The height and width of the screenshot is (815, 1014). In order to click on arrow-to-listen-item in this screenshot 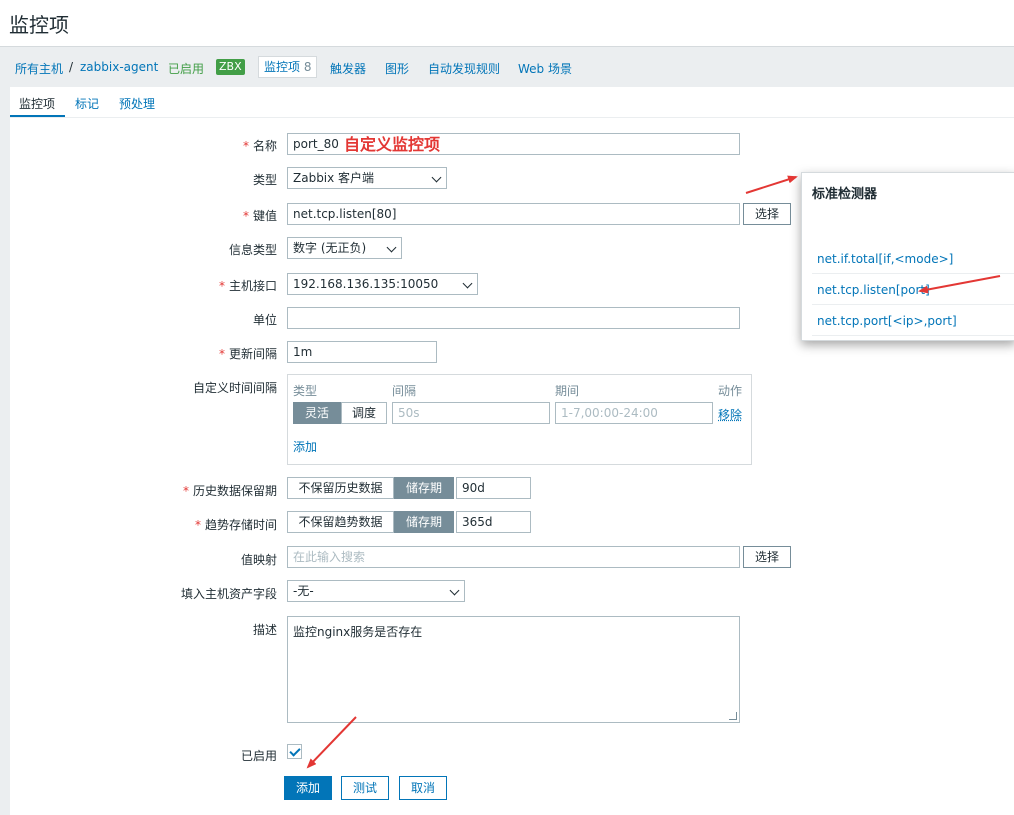, I will do `click(959, 284)`.